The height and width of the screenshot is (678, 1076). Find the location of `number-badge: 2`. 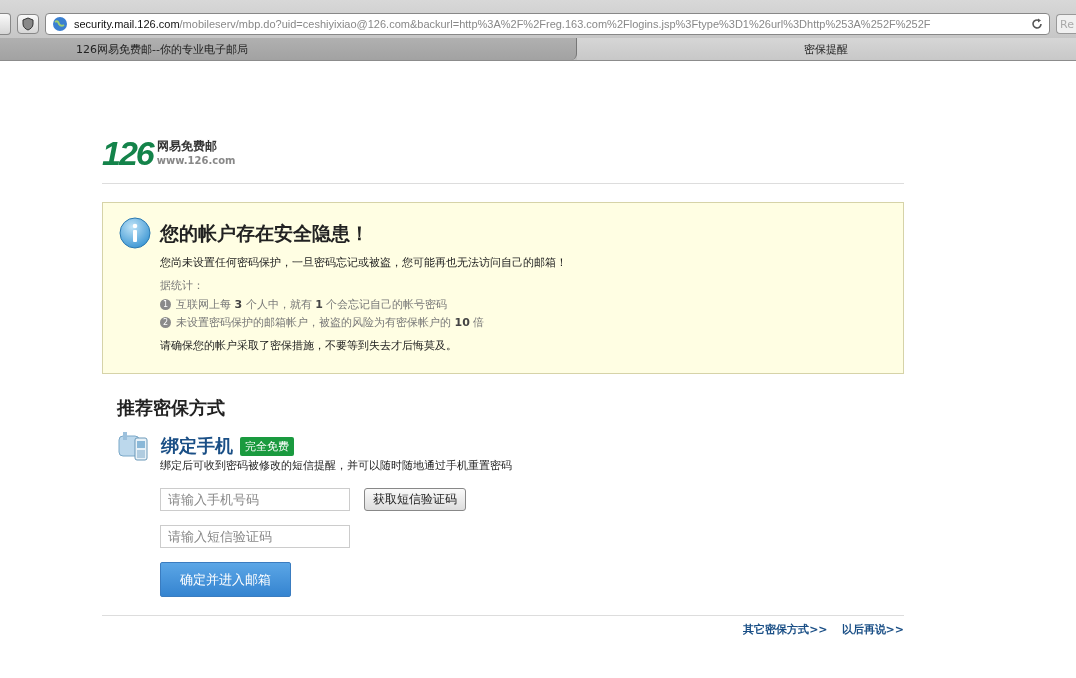

number-badge: 2 is located at coordinates (165, 322).